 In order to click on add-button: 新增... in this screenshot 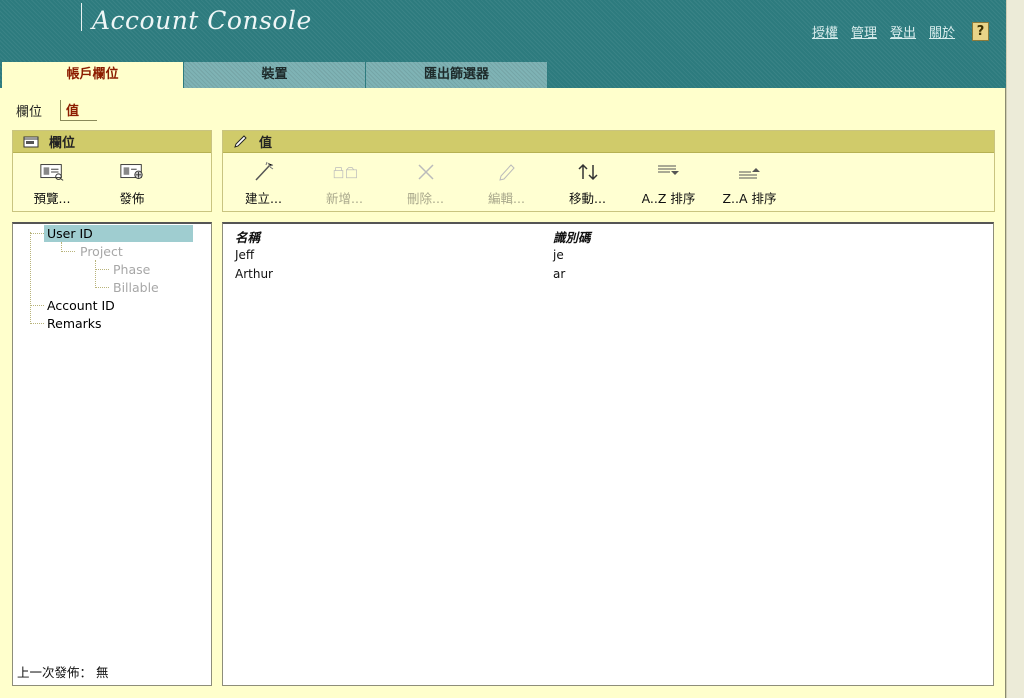, I will do `click(344, 181)`.